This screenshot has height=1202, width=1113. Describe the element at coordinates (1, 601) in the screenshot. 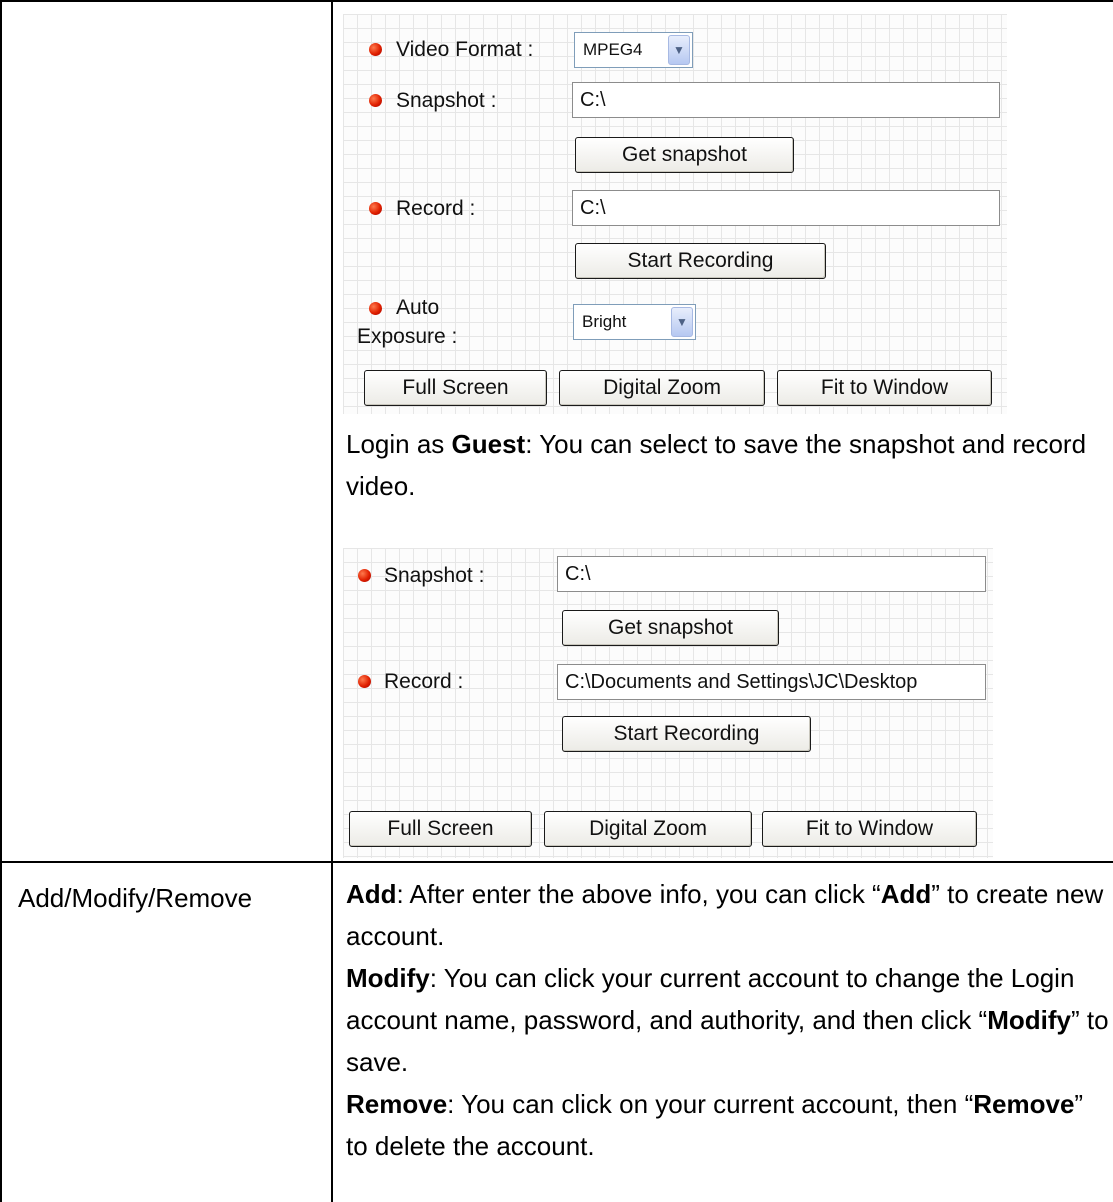

I see `table-border-left` at that location.